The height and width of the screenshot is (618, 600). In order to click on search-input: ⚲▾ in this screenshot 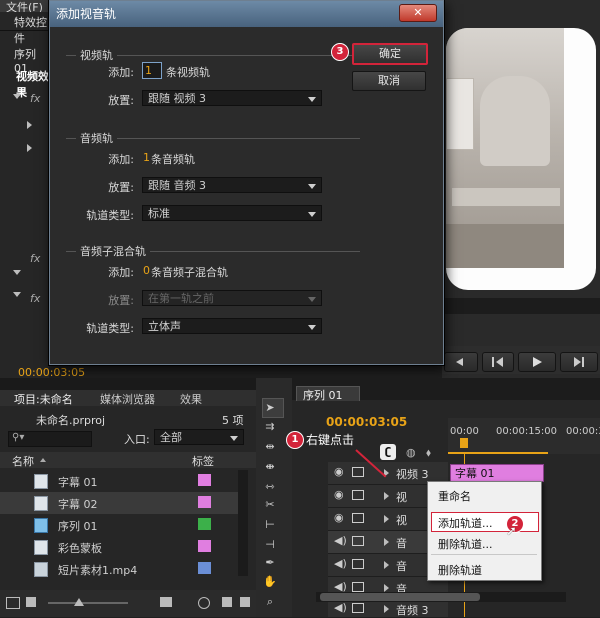, I will do `click(50, 439)`.